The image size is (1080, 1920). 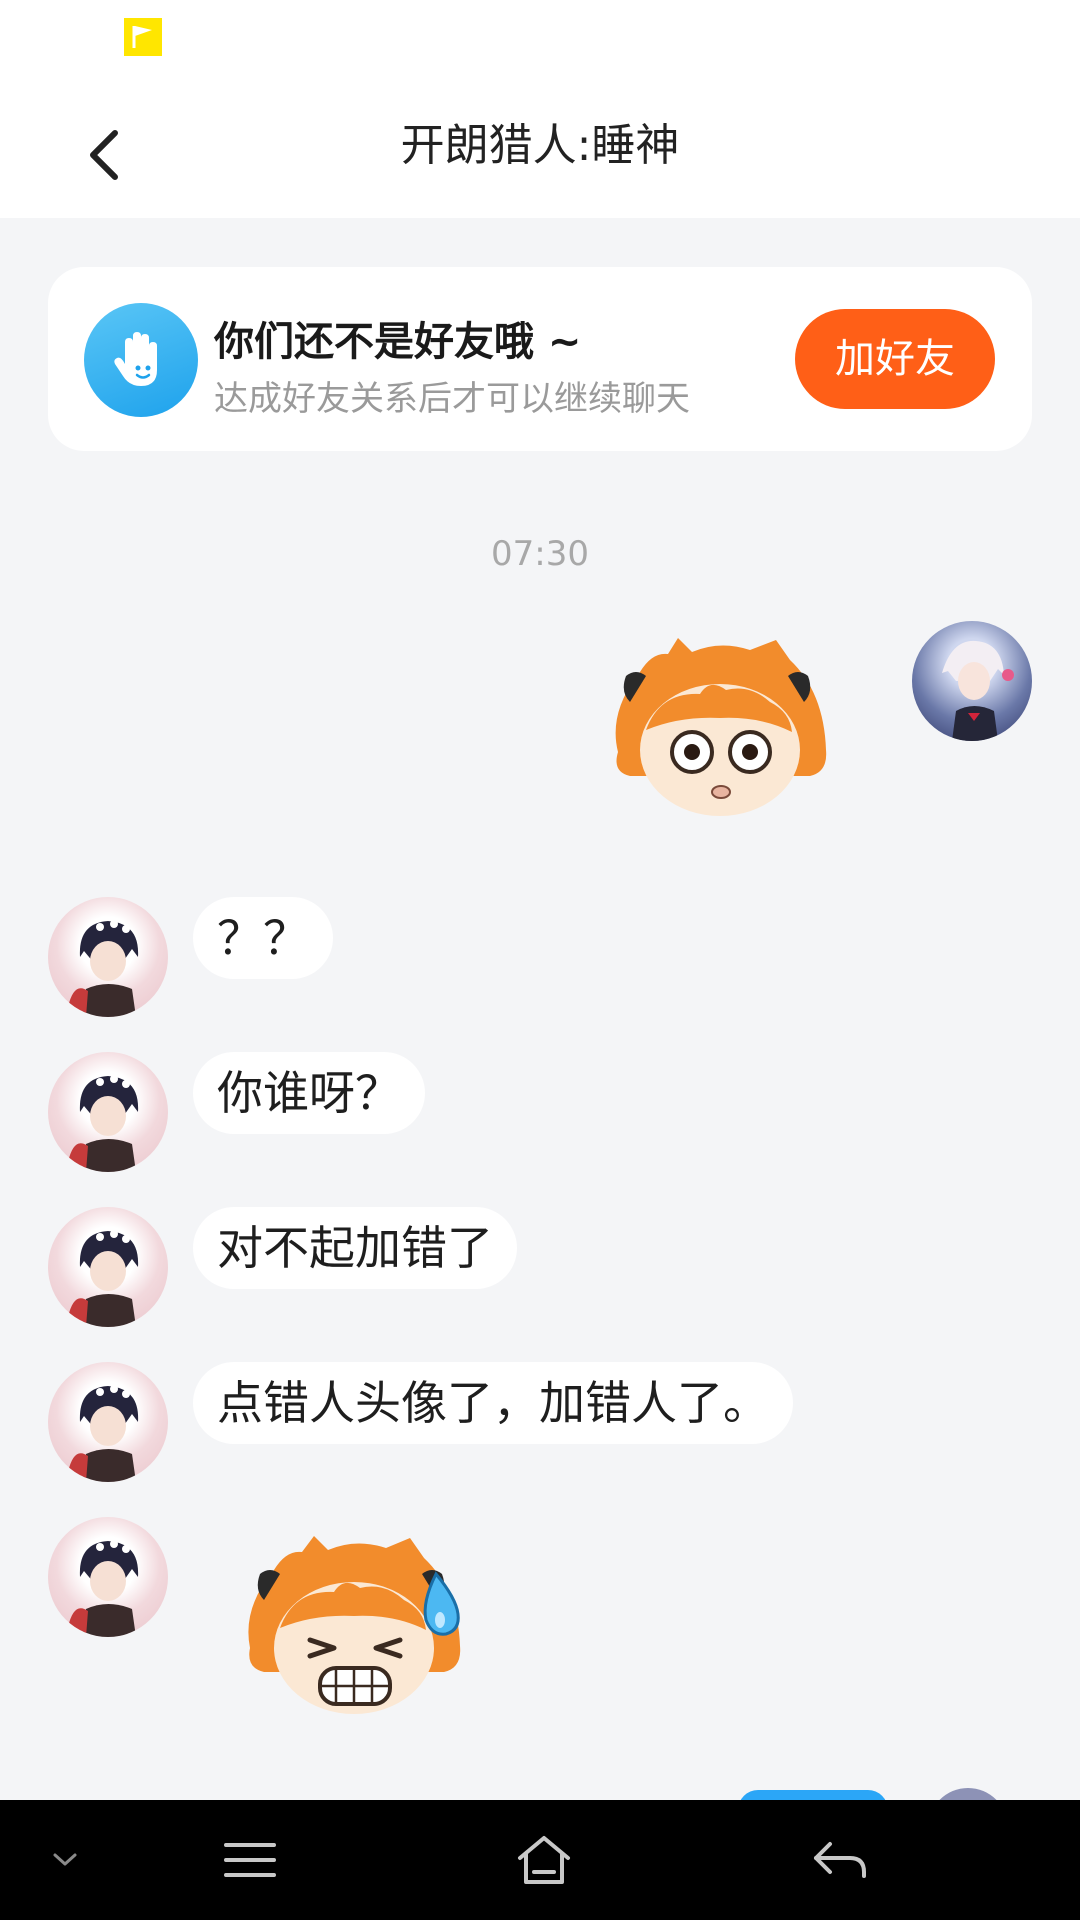 I want to click on status-bar, so click(x=540, y=45).